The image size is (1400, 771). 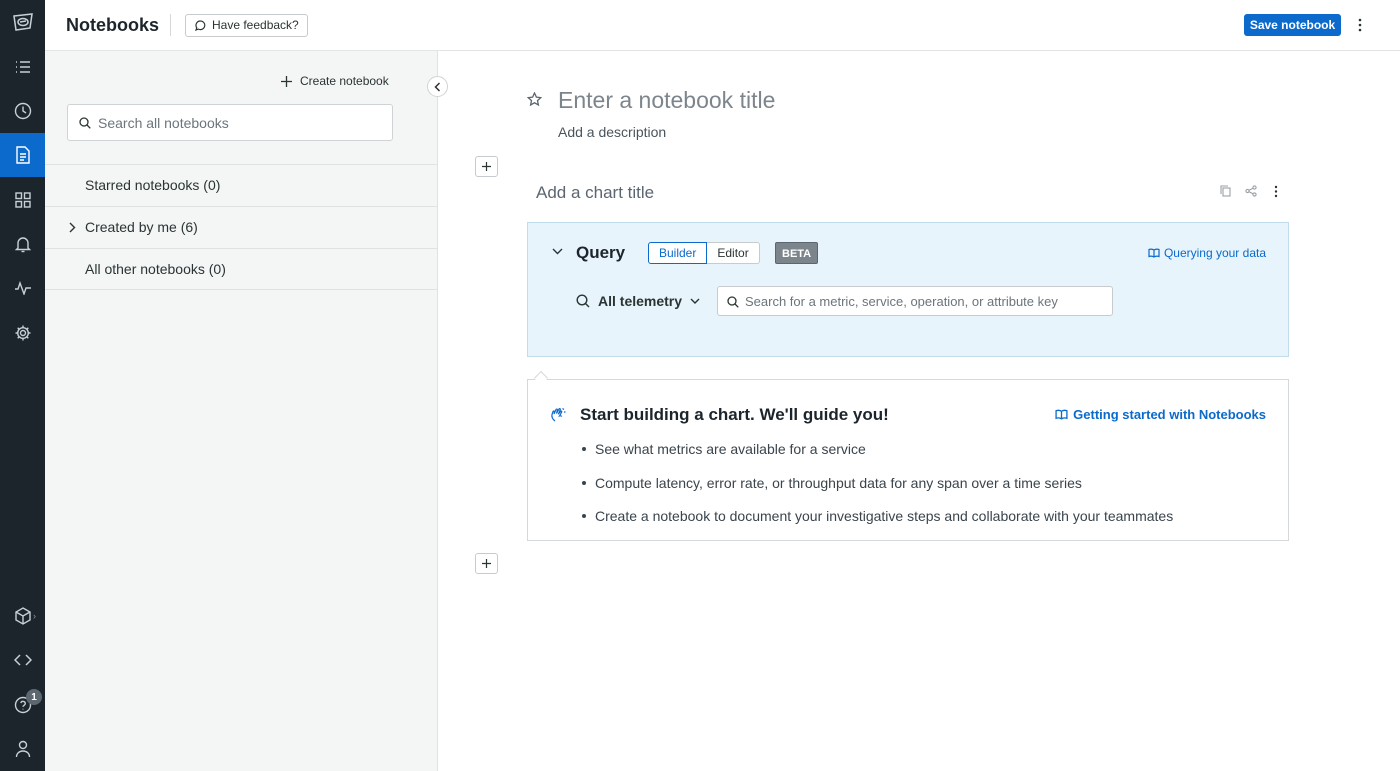 I want to click on clock-icon, so click(x=22, y=111).